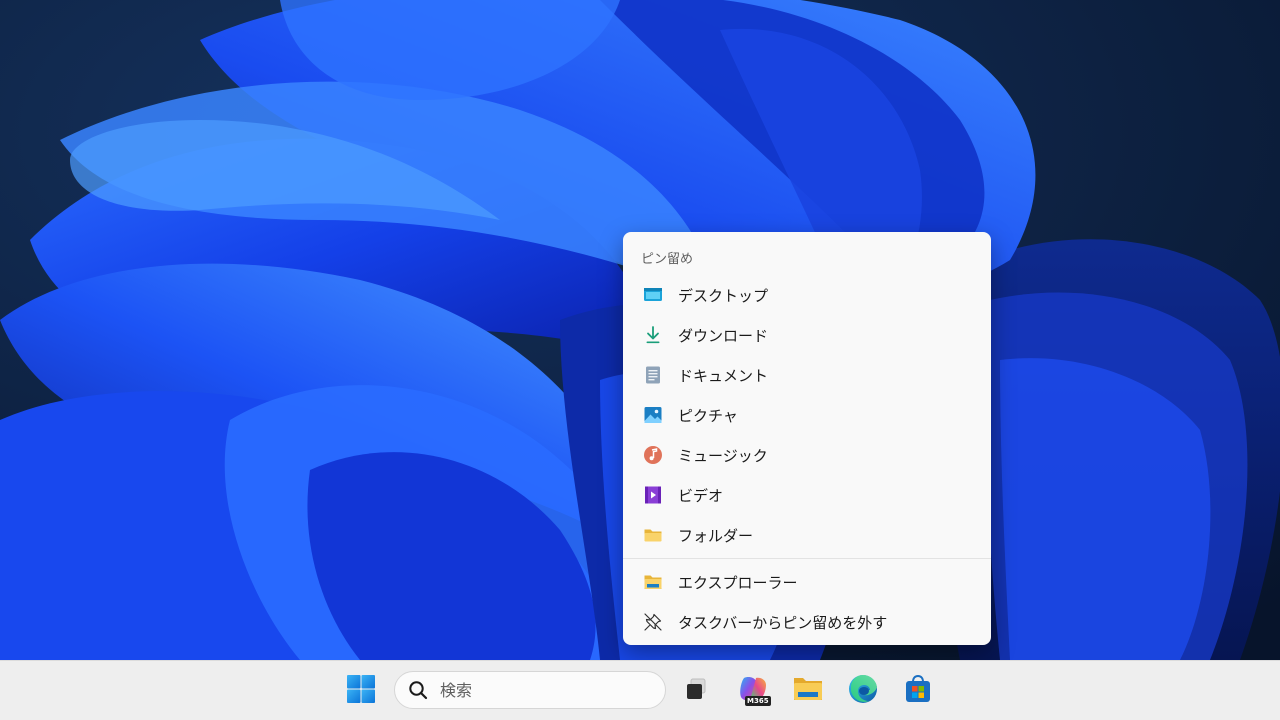 The width and height of the screenshot is (1280, 720). What do you see at coordinates (807, 582) in the screenshot?
I see `open-file-explorer-action: エクスプローラー` at bounding box center [807, 582].